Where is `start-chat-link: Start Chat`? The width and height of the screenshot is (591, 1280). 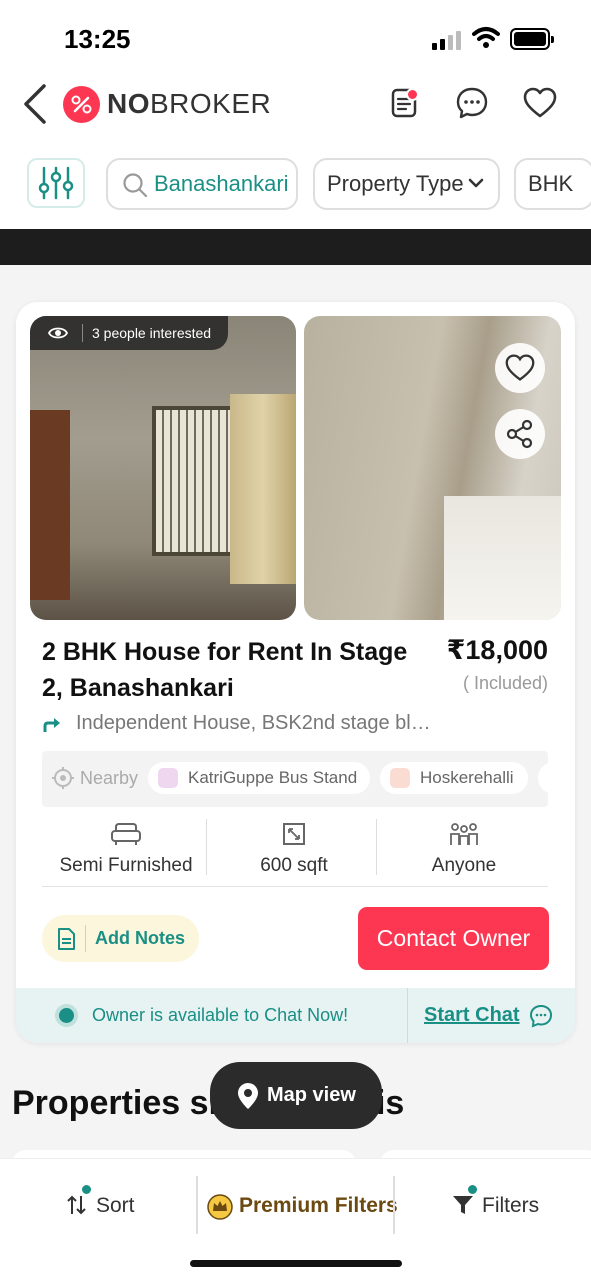 start-chat-link: Start Chat is located at coordinates (472, 1015).